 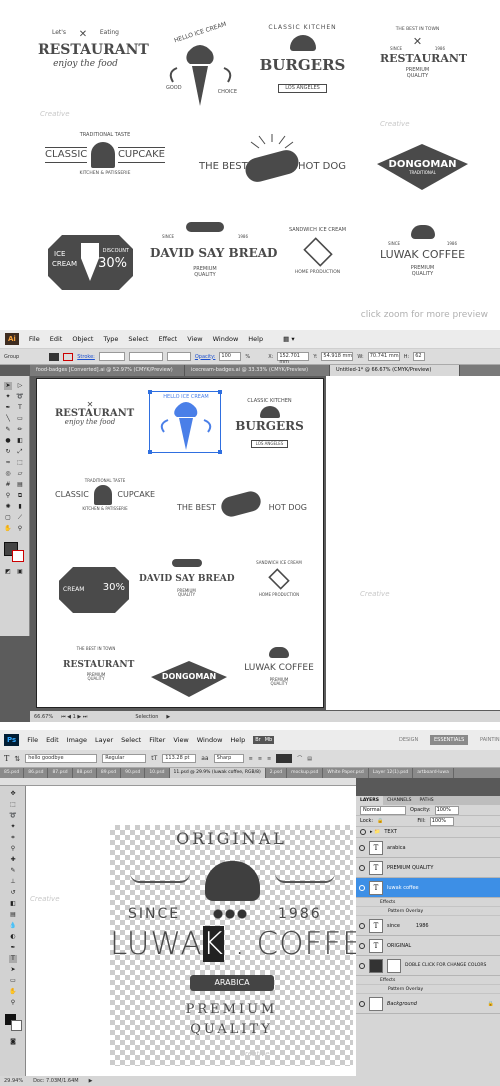 What do you see at coordinates (396, 848) in the screenshot?
I see `layer-name: arabica` at bounding box center [396, 848].